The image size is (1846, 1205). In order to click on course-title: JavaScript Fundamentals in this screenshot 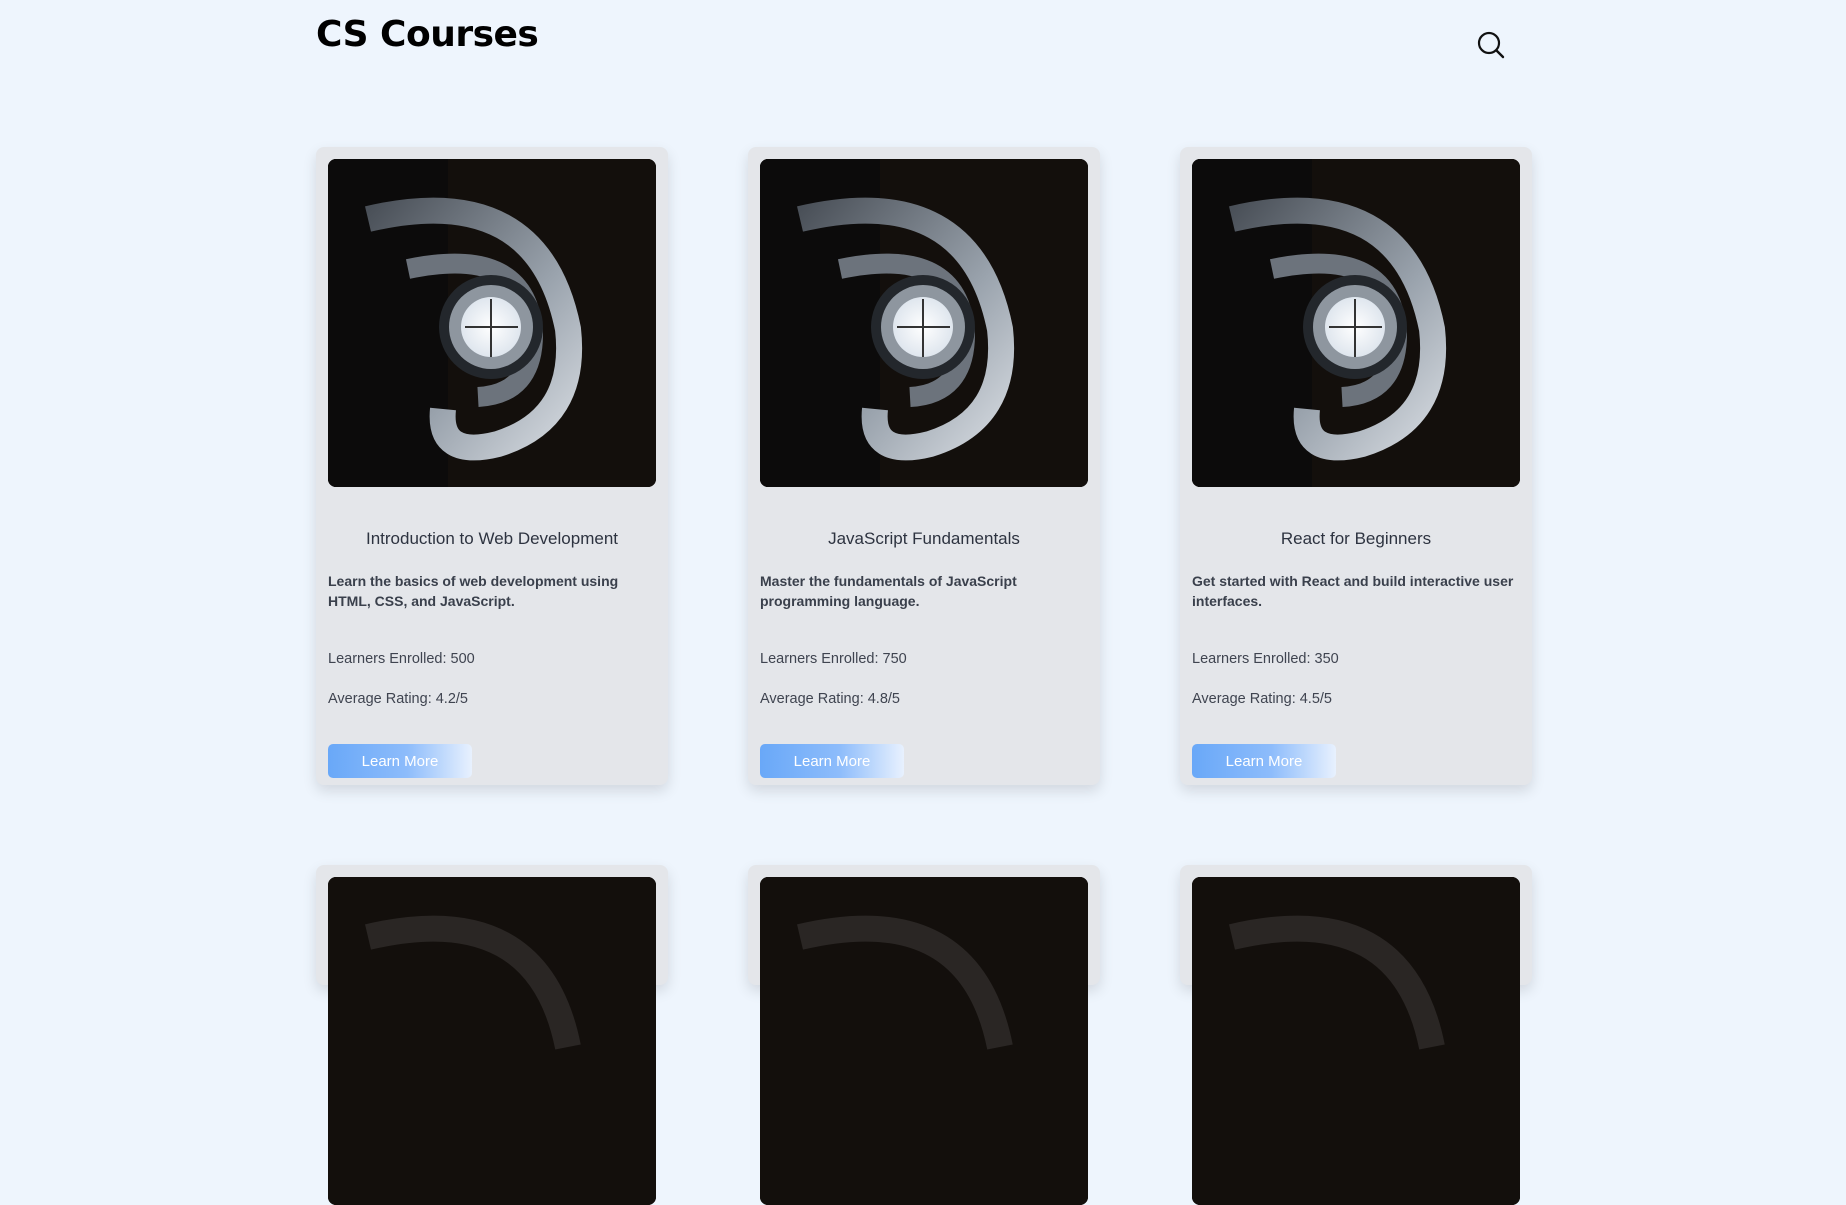, I will do `click(924, 538)`.